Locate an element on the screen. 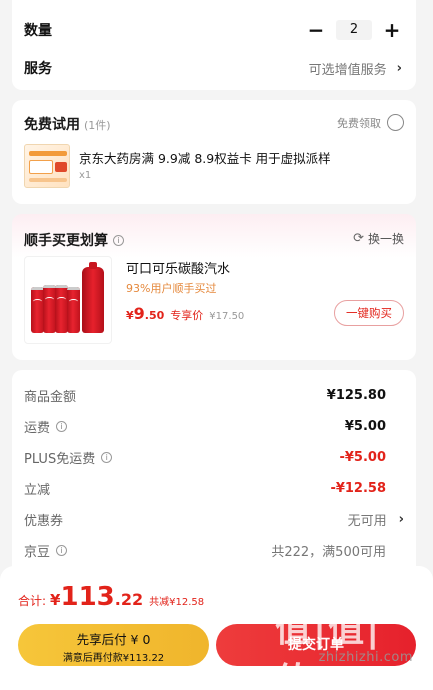 This screenshot has width=433, height=690. addon-price-tag: 专享价 is located at coordinates (187, 315).